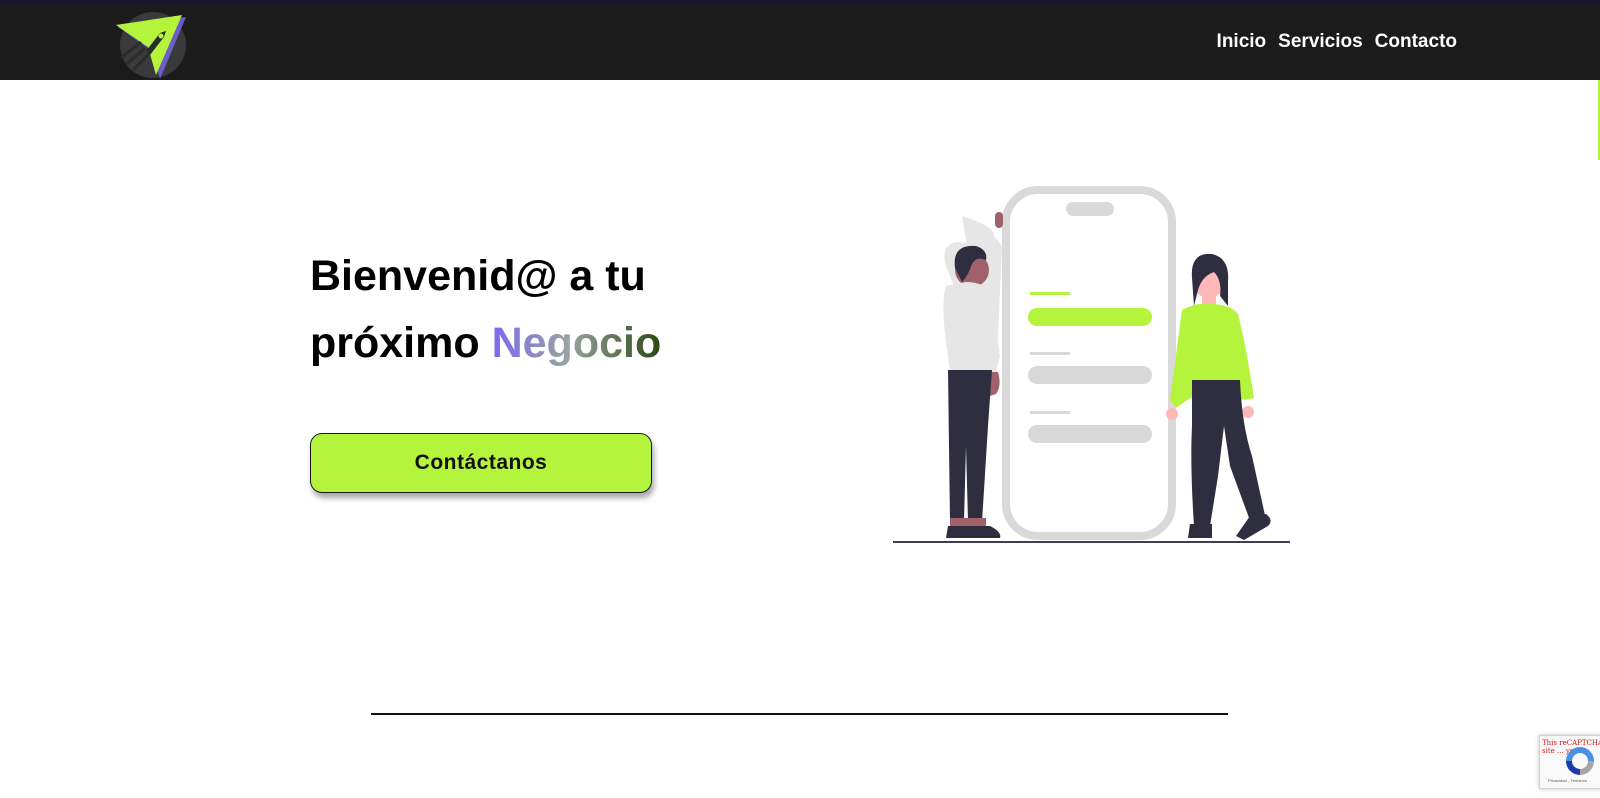  Describe the element at coordinates (799, 714) in the screenshot. I see `section-divider` at that location.